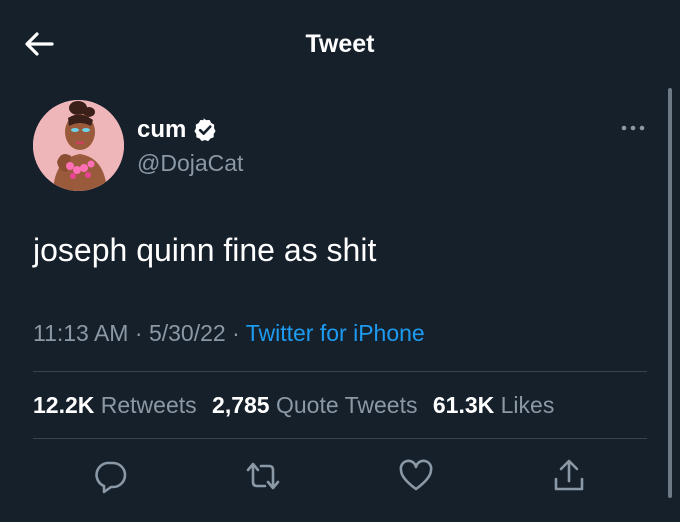 This screenshot has height=522, width=680. I want to click on retweets-stat: 12.2K Retweets, so click(115, 405).